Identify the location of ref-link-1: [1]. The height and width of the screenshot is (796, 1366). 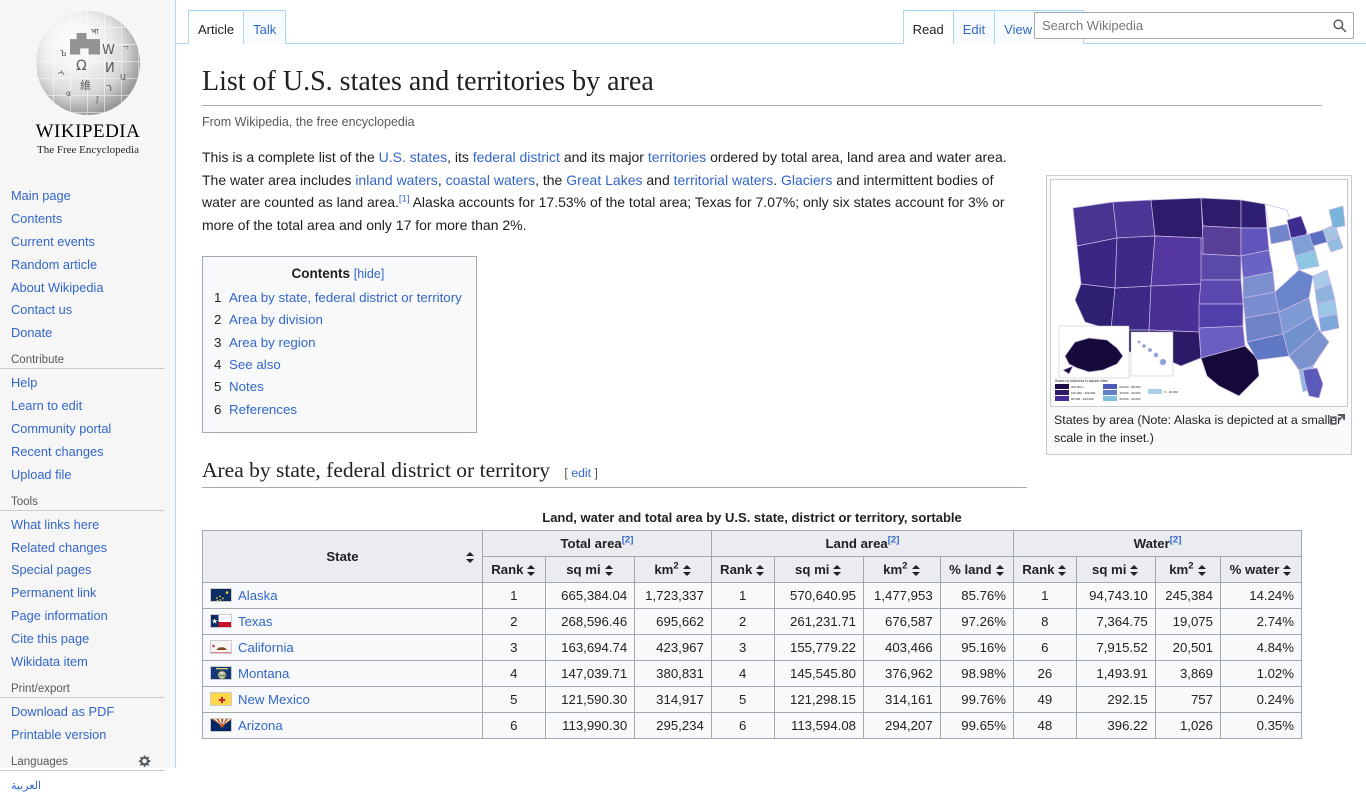
(404, 199).